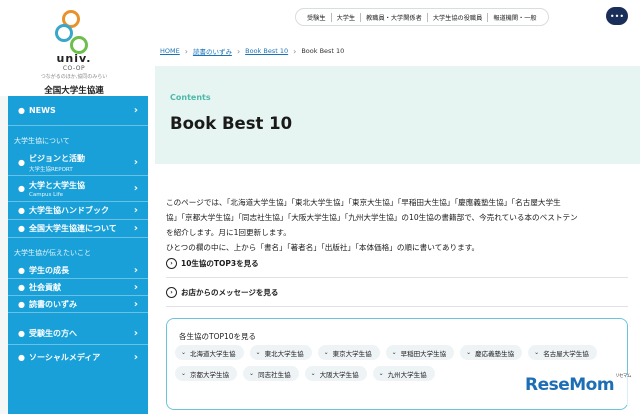 This screenshot has height=414, width=640. I want to click on sidebar-item-label: NEWS, so click(42, 110).